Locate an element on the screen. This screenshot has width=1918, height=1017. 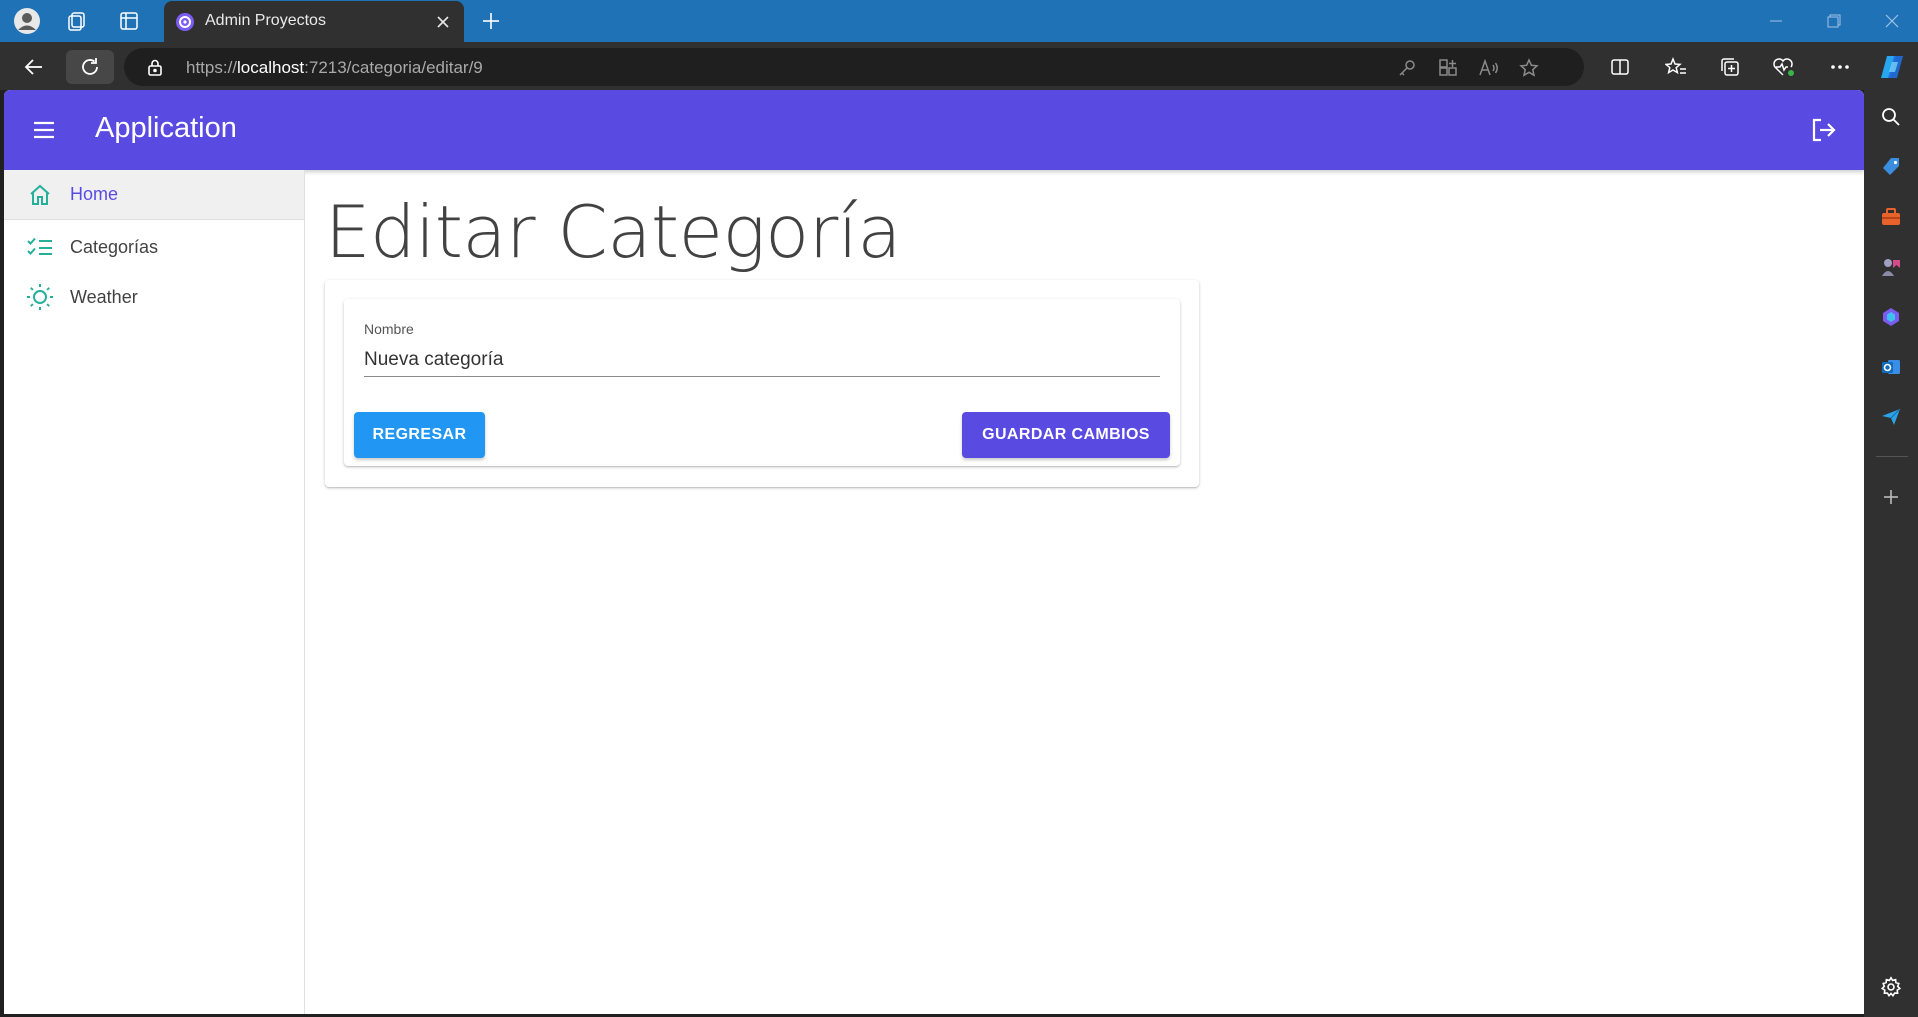
back-icon is located at coordinates (34, 67).